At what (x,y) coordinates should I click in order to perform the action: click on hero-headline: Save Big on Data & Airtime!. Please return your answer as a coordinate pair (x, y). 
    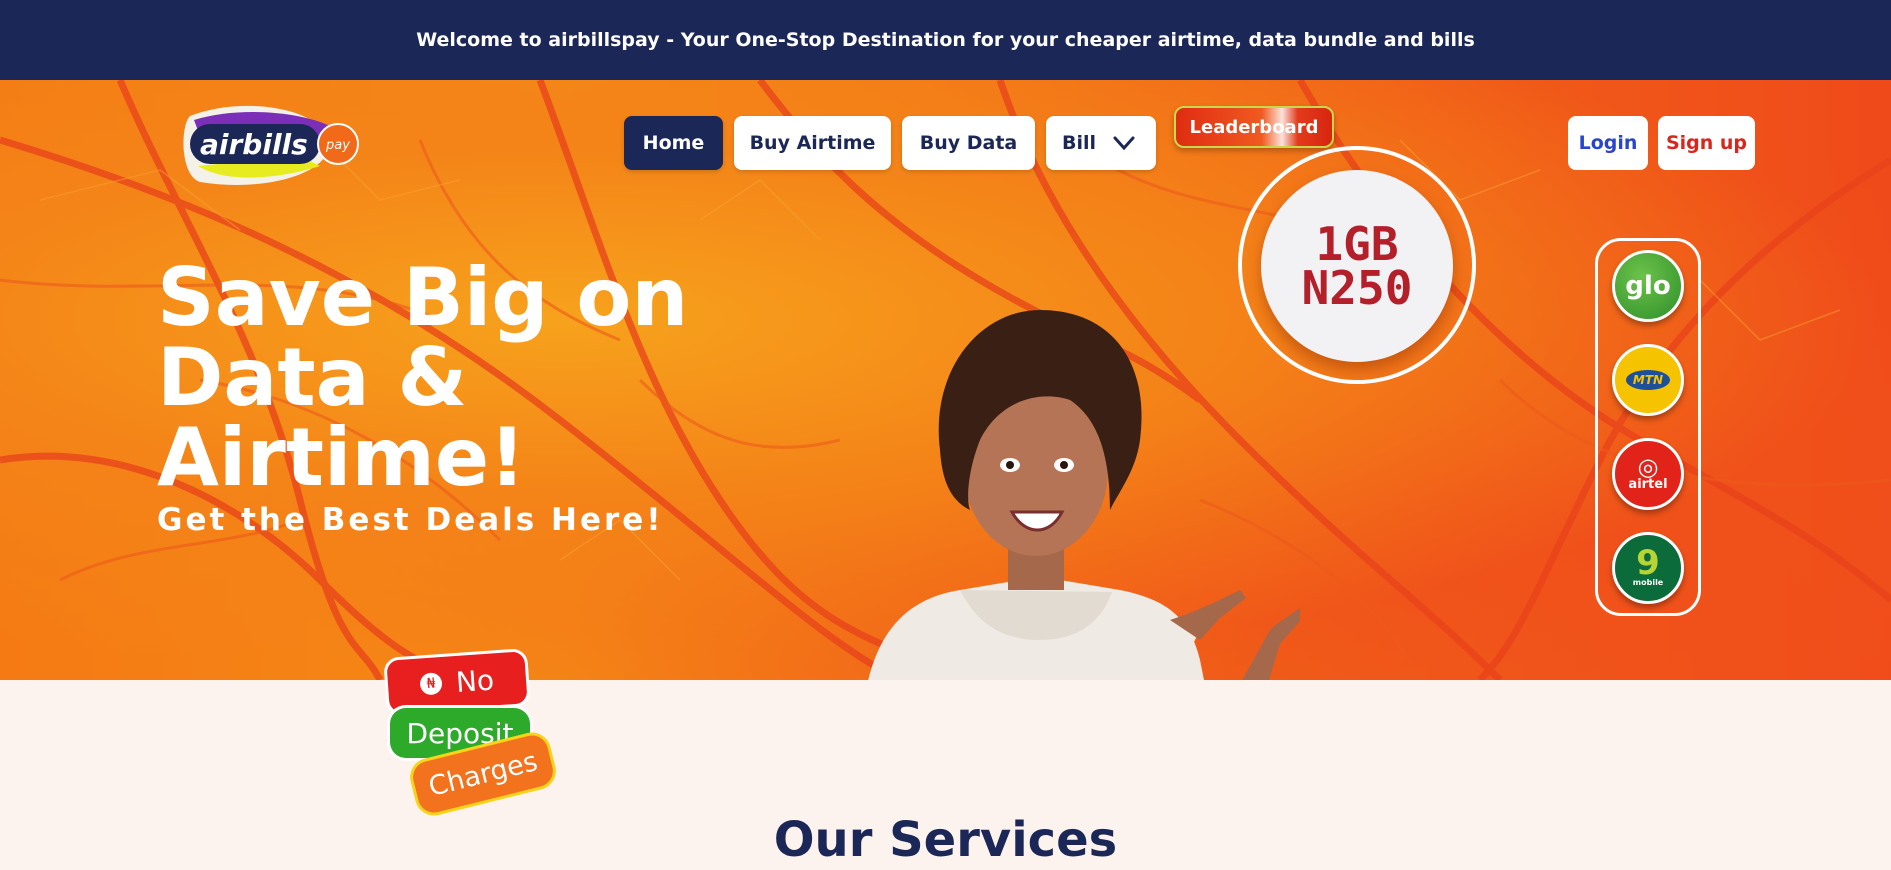
    Looking at the image, I should click on (437, 378).